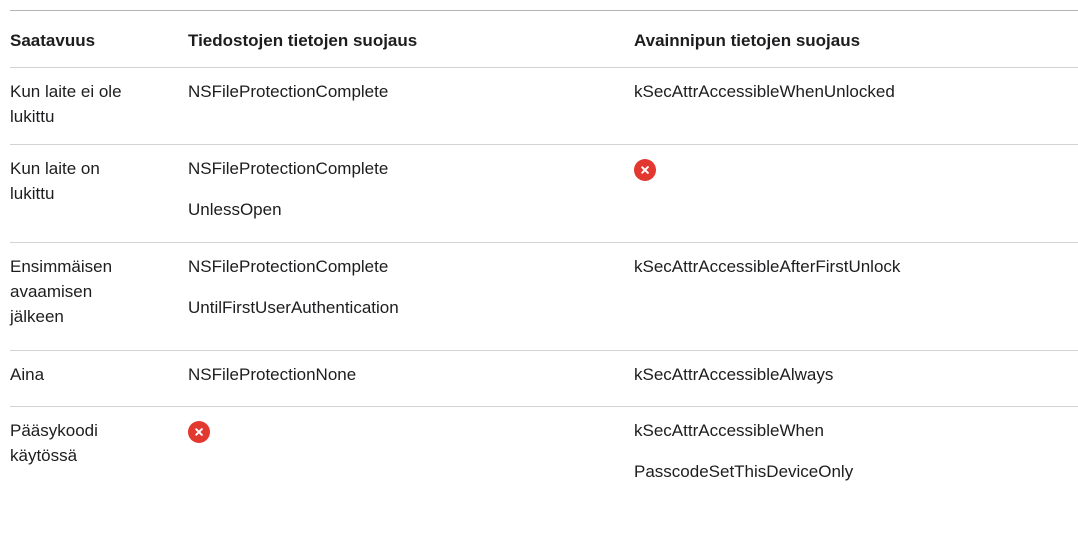 Image resolution: width=1078 pixels, height=533 pixels. I want to click on availability-cell: Kun laite ei ole lukittu, so click(99, 106).